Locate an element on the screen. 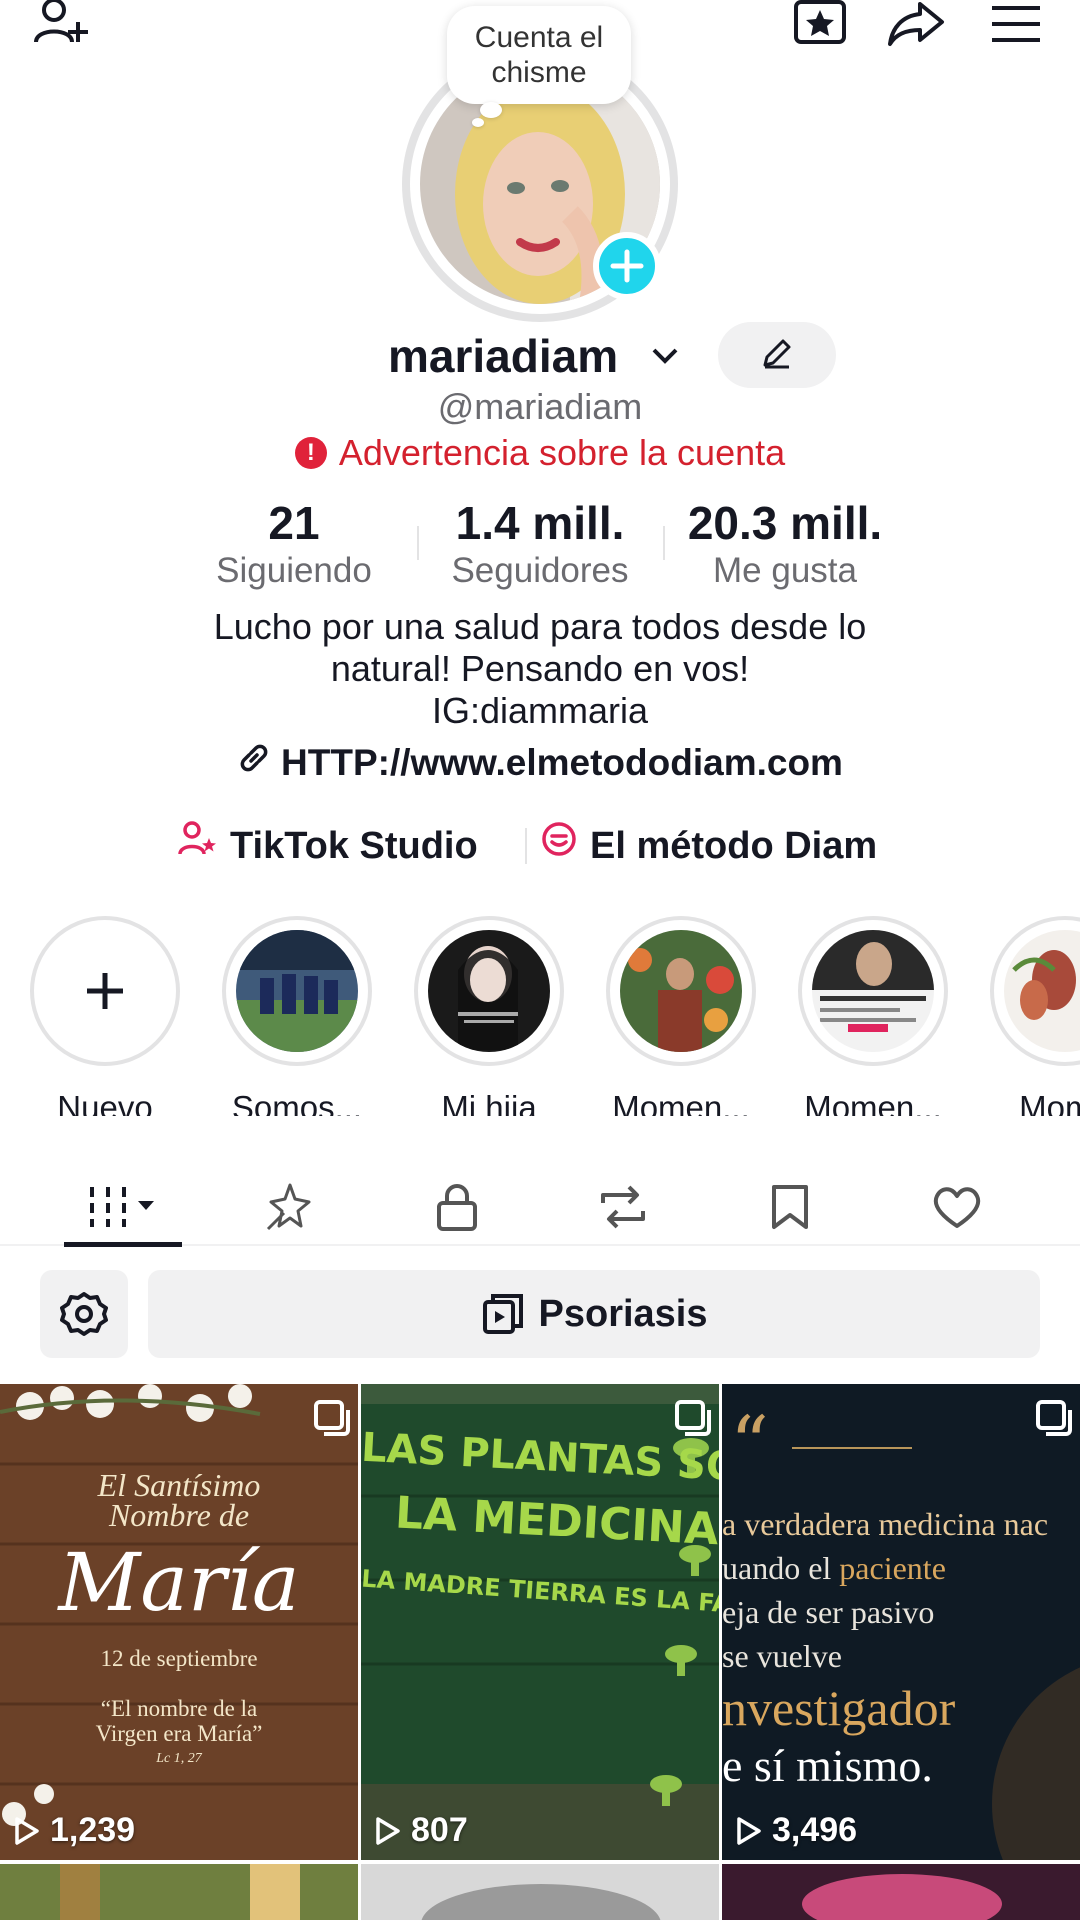 Image resolution: width=1080 pixels, height=1920 pixels. repost-icon is located at coordinates (623, 1207).